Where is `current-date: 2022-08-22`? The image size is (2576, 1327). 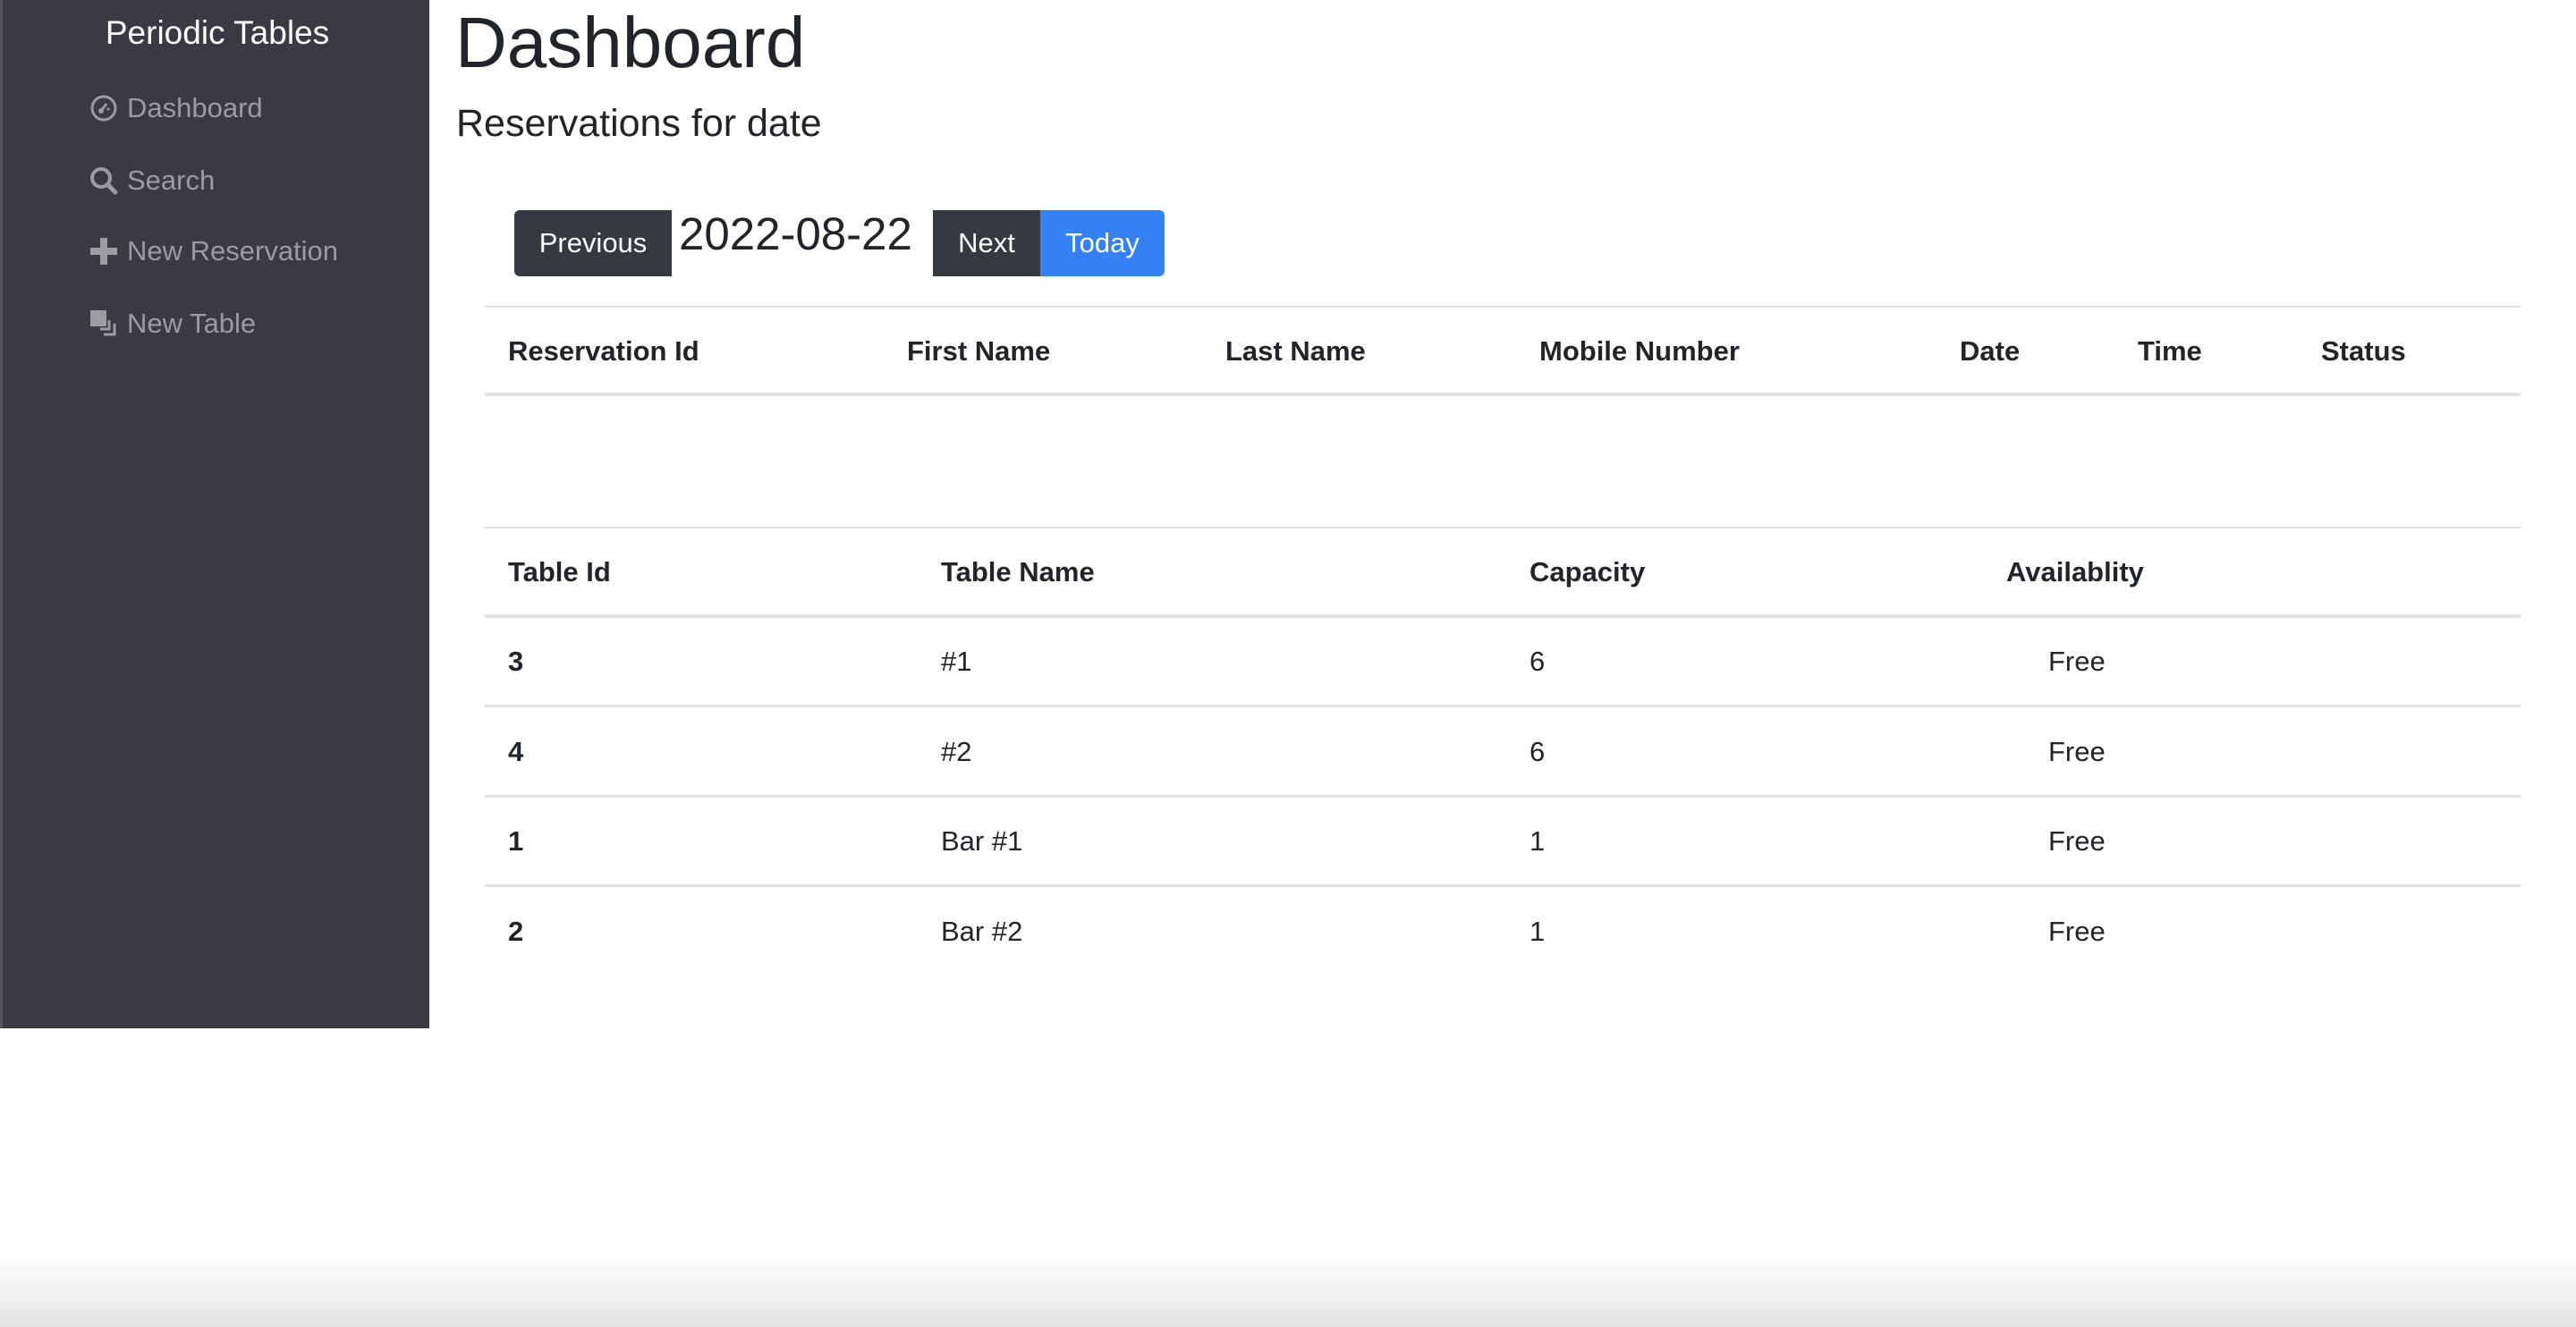
current-date: 2022-08-22 is located at coordinates (795, 233).